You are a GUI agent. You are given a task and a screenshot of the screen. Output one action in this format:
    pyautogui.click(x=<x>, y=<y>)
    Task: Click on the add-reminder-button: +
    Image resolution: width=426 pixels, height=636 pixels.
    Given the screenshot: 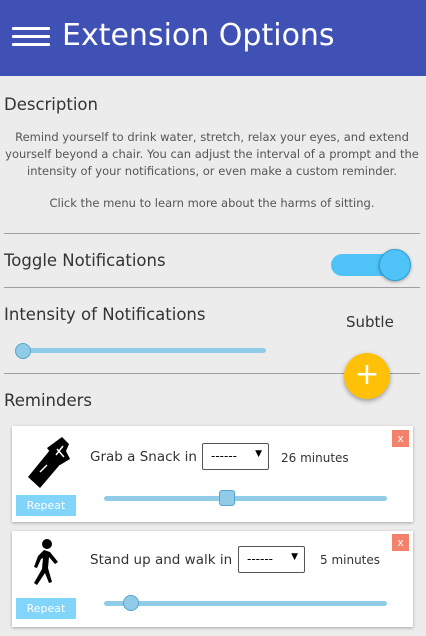 What is the action you would take?
    pyautogui.click(x=367, y=376)
    